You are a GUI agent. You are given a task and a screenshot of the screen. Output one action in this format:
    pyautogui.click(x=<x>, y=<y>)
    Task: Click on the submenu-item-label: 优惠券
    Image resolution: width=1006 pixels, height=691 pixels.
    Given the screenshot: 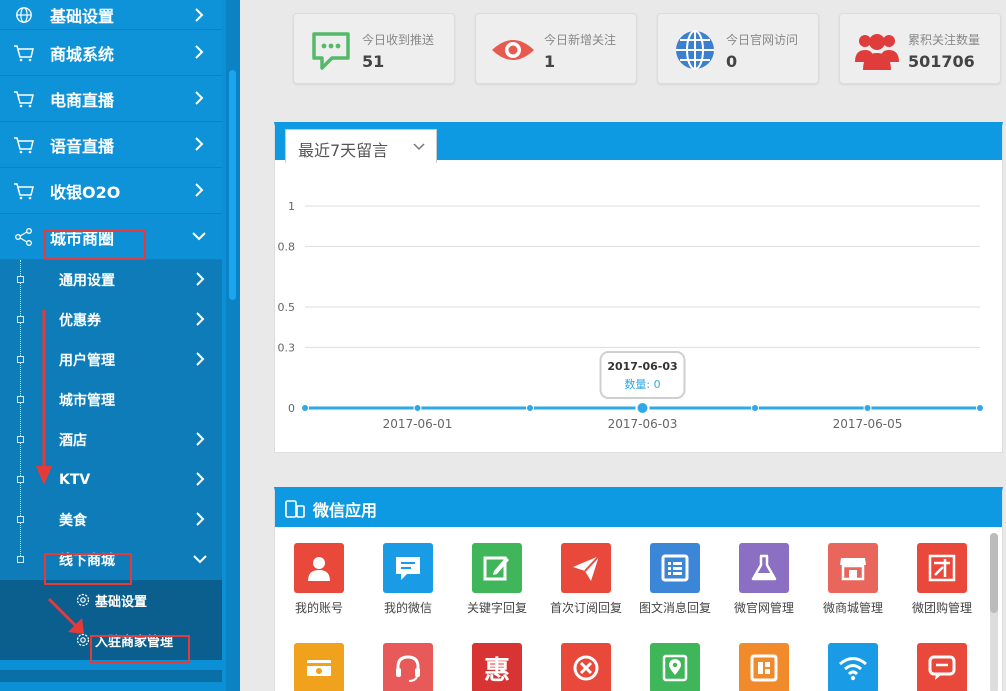 What is the action you would take?
    pyautogui.click(x=80, y=321)
    